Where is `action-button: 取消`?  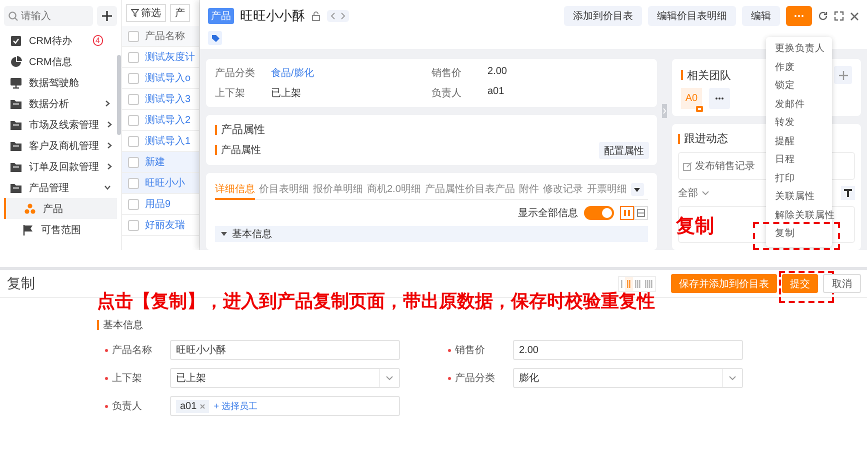 action-button: 取消 is located at coordinates (842, 283).